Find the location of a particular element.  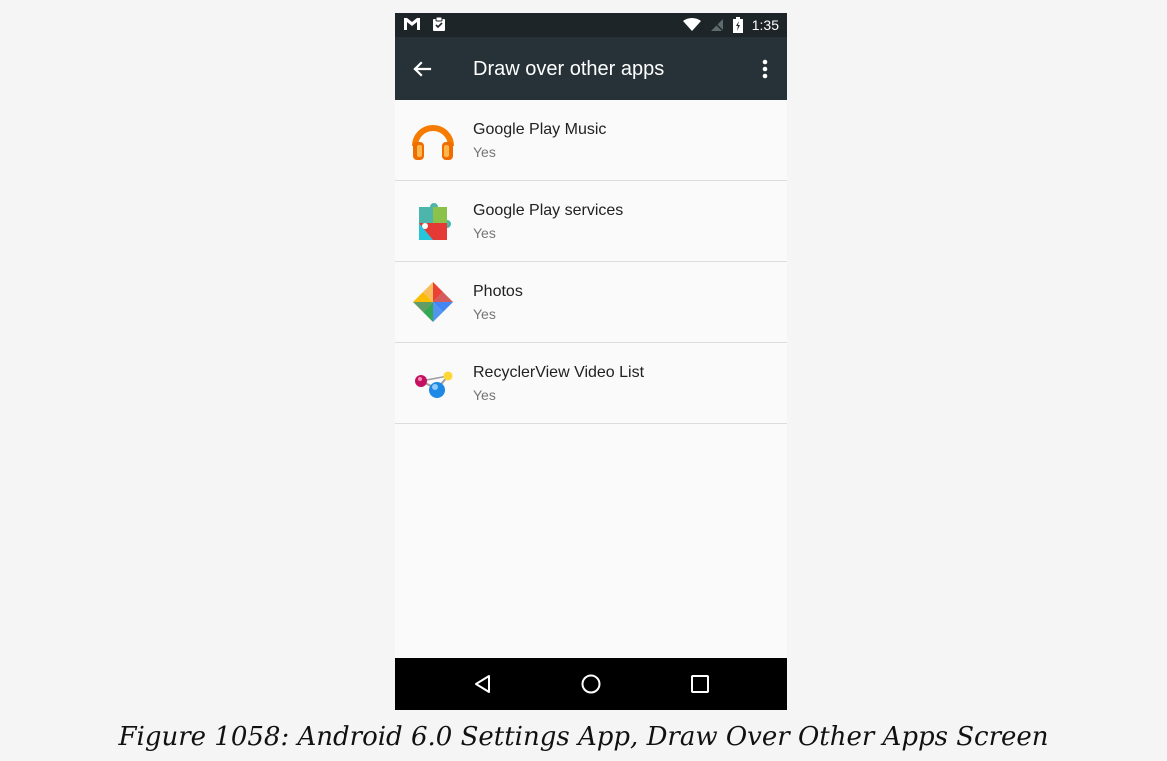

recents-square-icon is located at coordinates (700, 684).